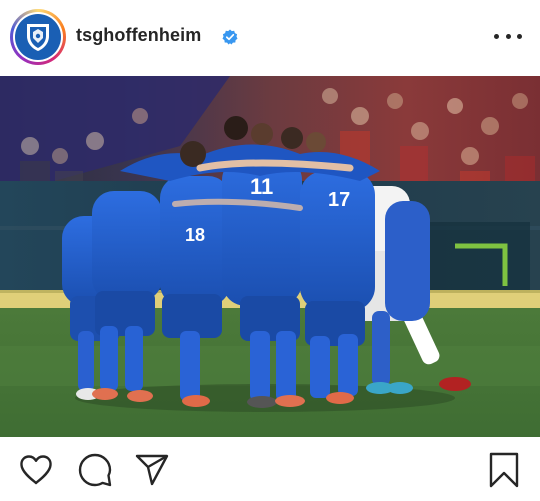 This screenshot has height=501, width=540. I want to click on avatar, so click(38, 37).